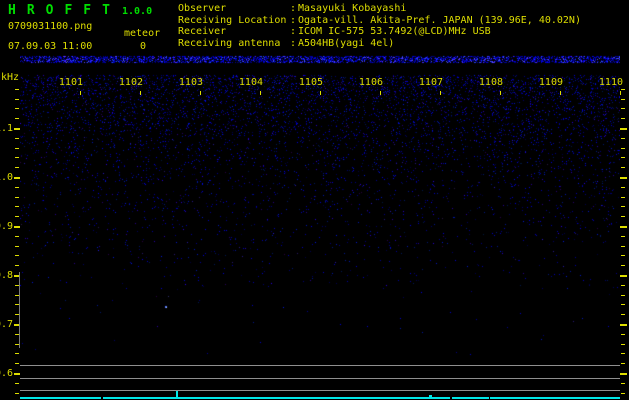 The height and width of the screenshot is (400, 629). Describe the element at coordinates (6, 324) in the screenshot. I see `y-tick-label: 0.7` at that location.